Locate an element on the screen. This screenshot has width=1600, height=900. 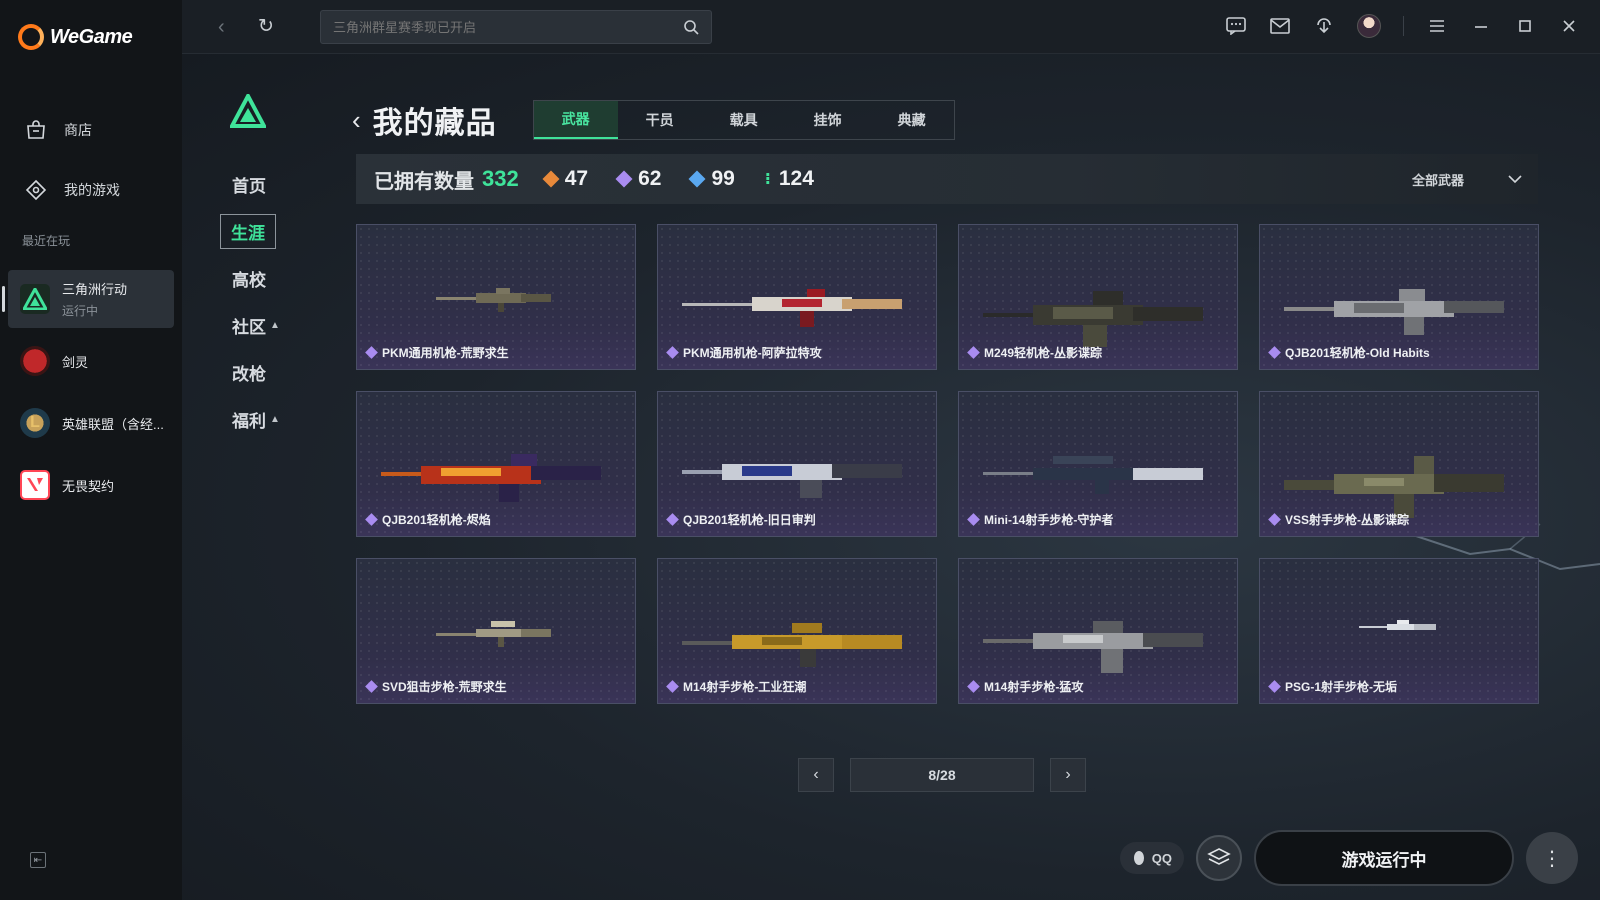
weapon-white-psg-image is located at coordinates (1397, 625).